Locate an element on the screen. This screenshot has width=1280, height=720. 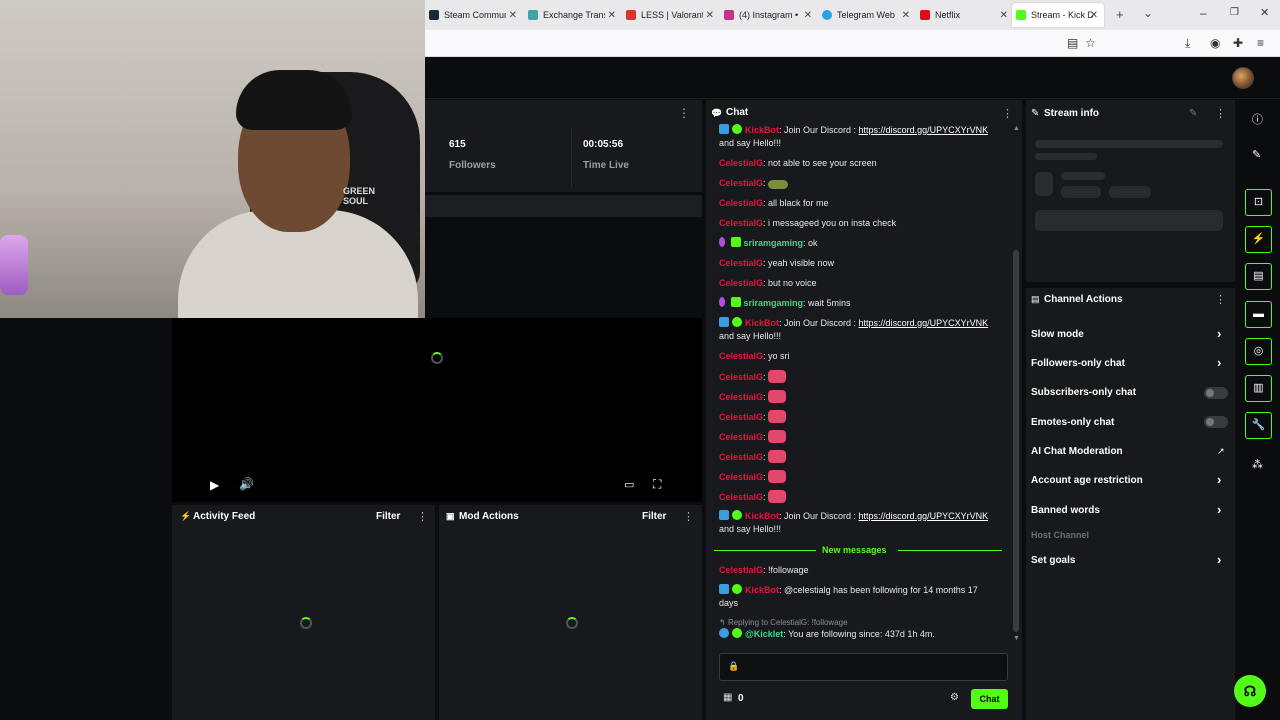
reader-icon: ▤ is located at coordinates (1072, 43).